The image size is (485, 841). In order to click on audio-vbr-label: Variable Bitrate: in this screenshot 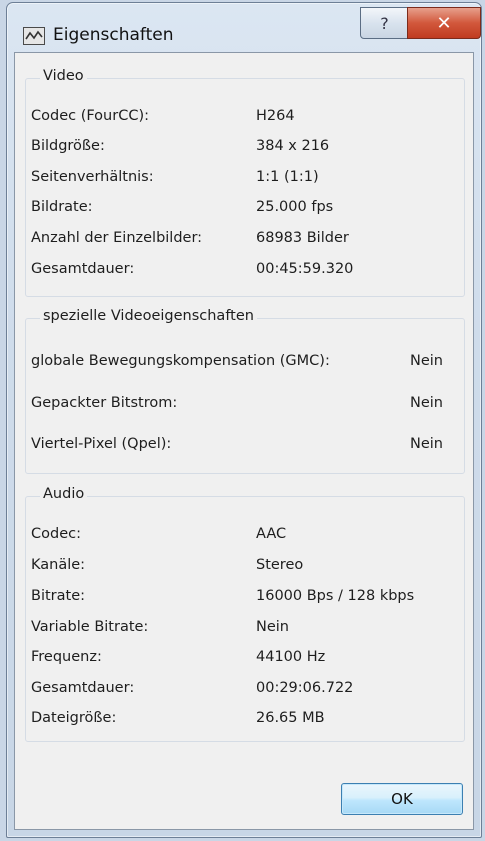, I will do `click(90, 627)`.